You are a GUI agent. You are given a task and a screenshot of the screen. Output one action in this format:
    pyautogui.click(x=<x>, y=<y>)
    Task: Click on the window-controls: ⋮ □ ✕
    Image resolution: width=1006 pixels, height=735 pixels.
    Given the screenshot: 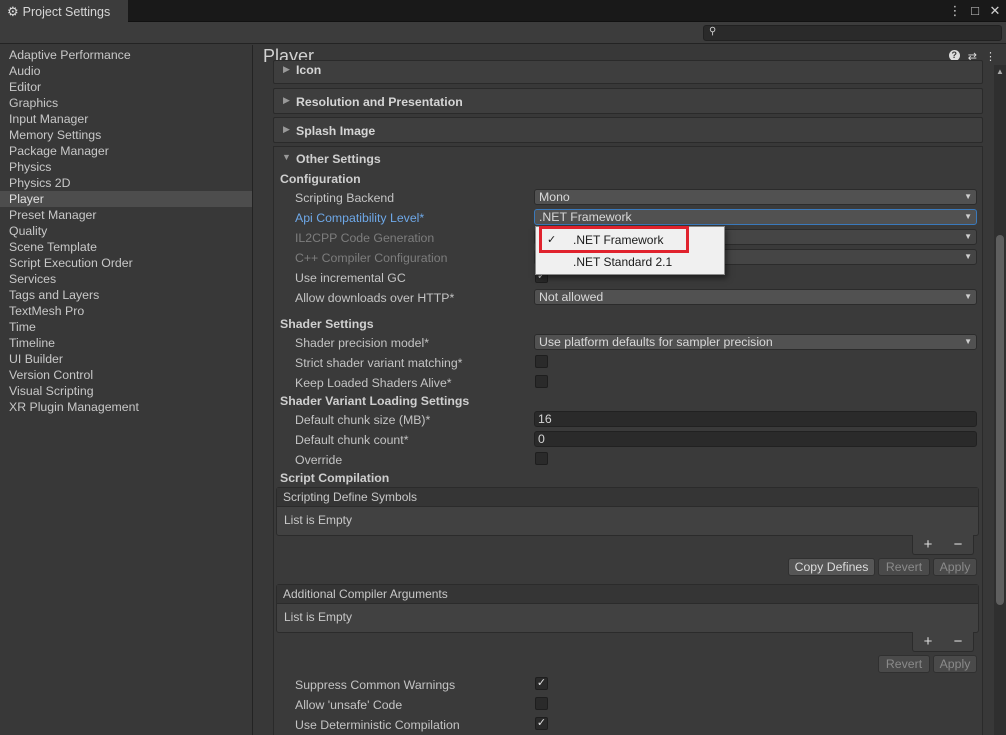 What is the action you would take?
    pyautogui.click(x=975, y=11)
    